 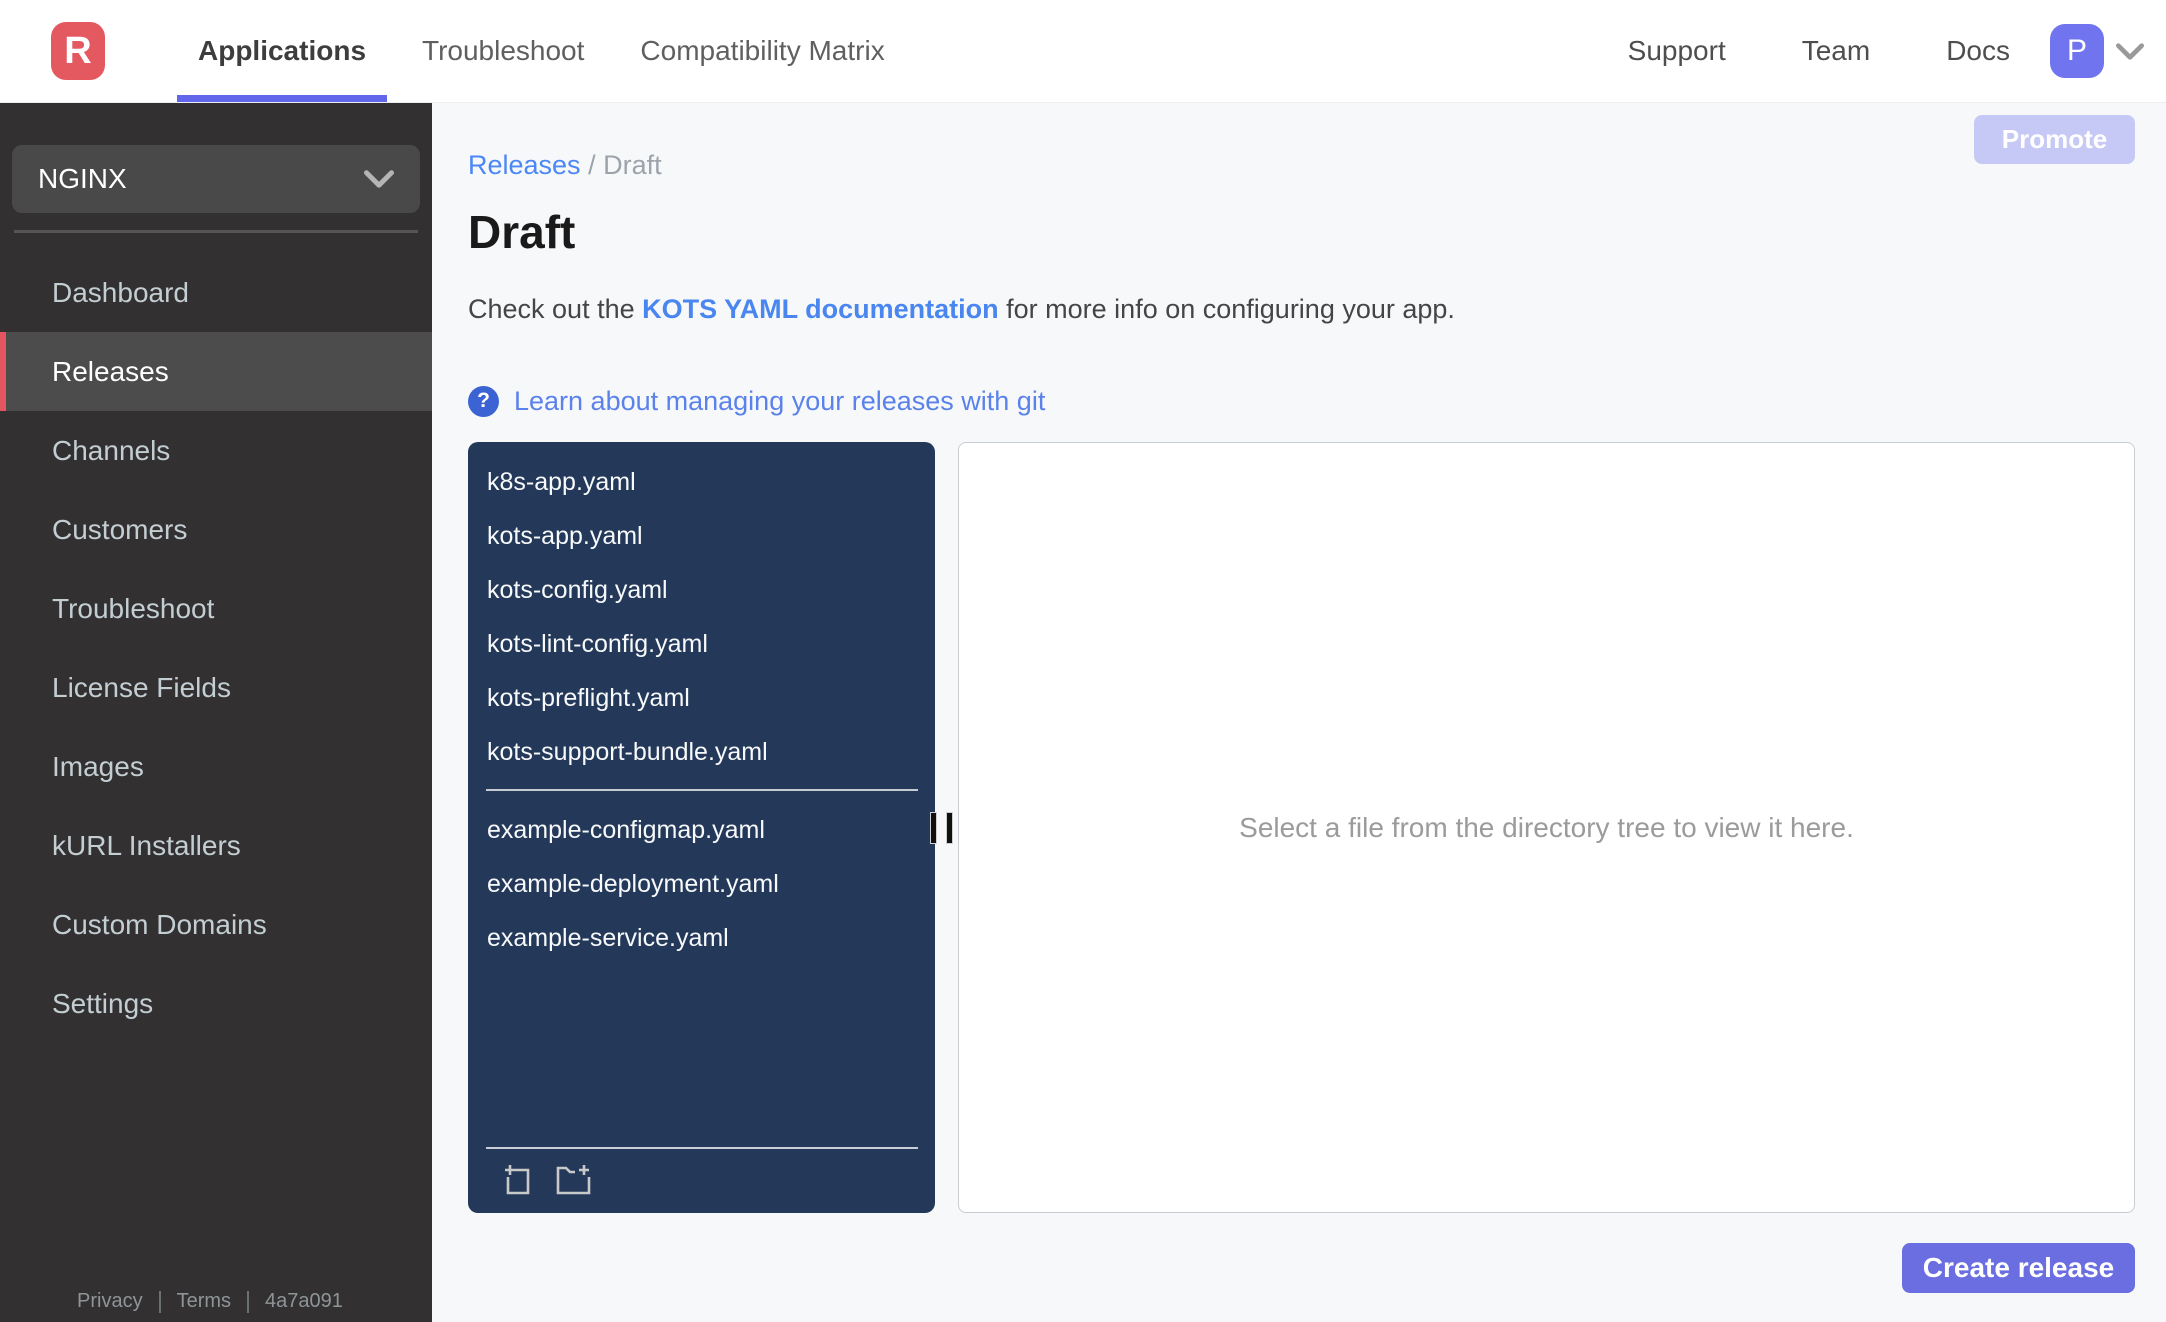 I want to click on file-name: kots-config.yaml, so click(x=577, y=589).